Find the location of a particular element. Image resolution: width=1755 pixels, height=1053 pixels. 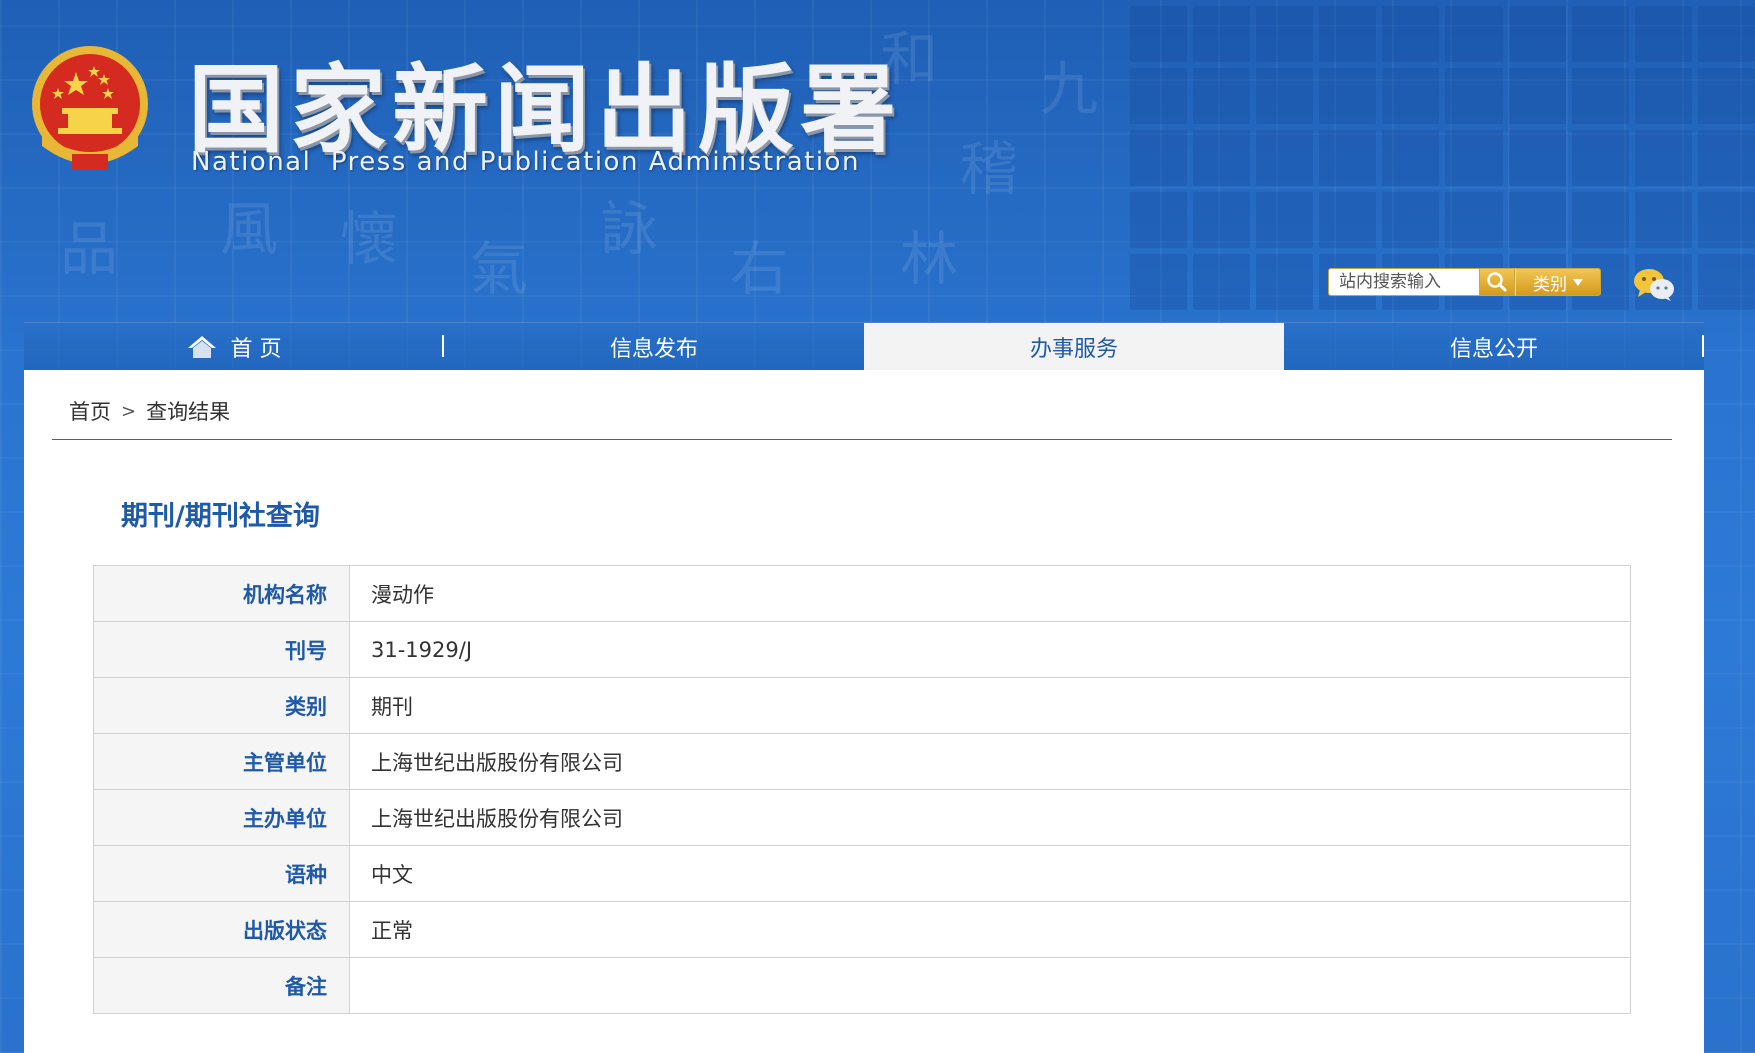

table-row: 刊号 31-1929/J is located at coordinates (862, 649).